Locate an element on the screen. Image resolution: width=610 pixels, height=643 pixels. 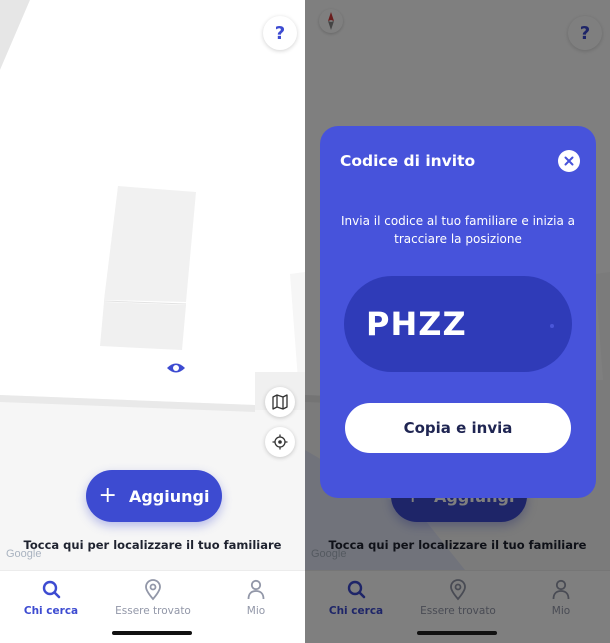
tab-label: Mio is located at coordinates (256, 611).